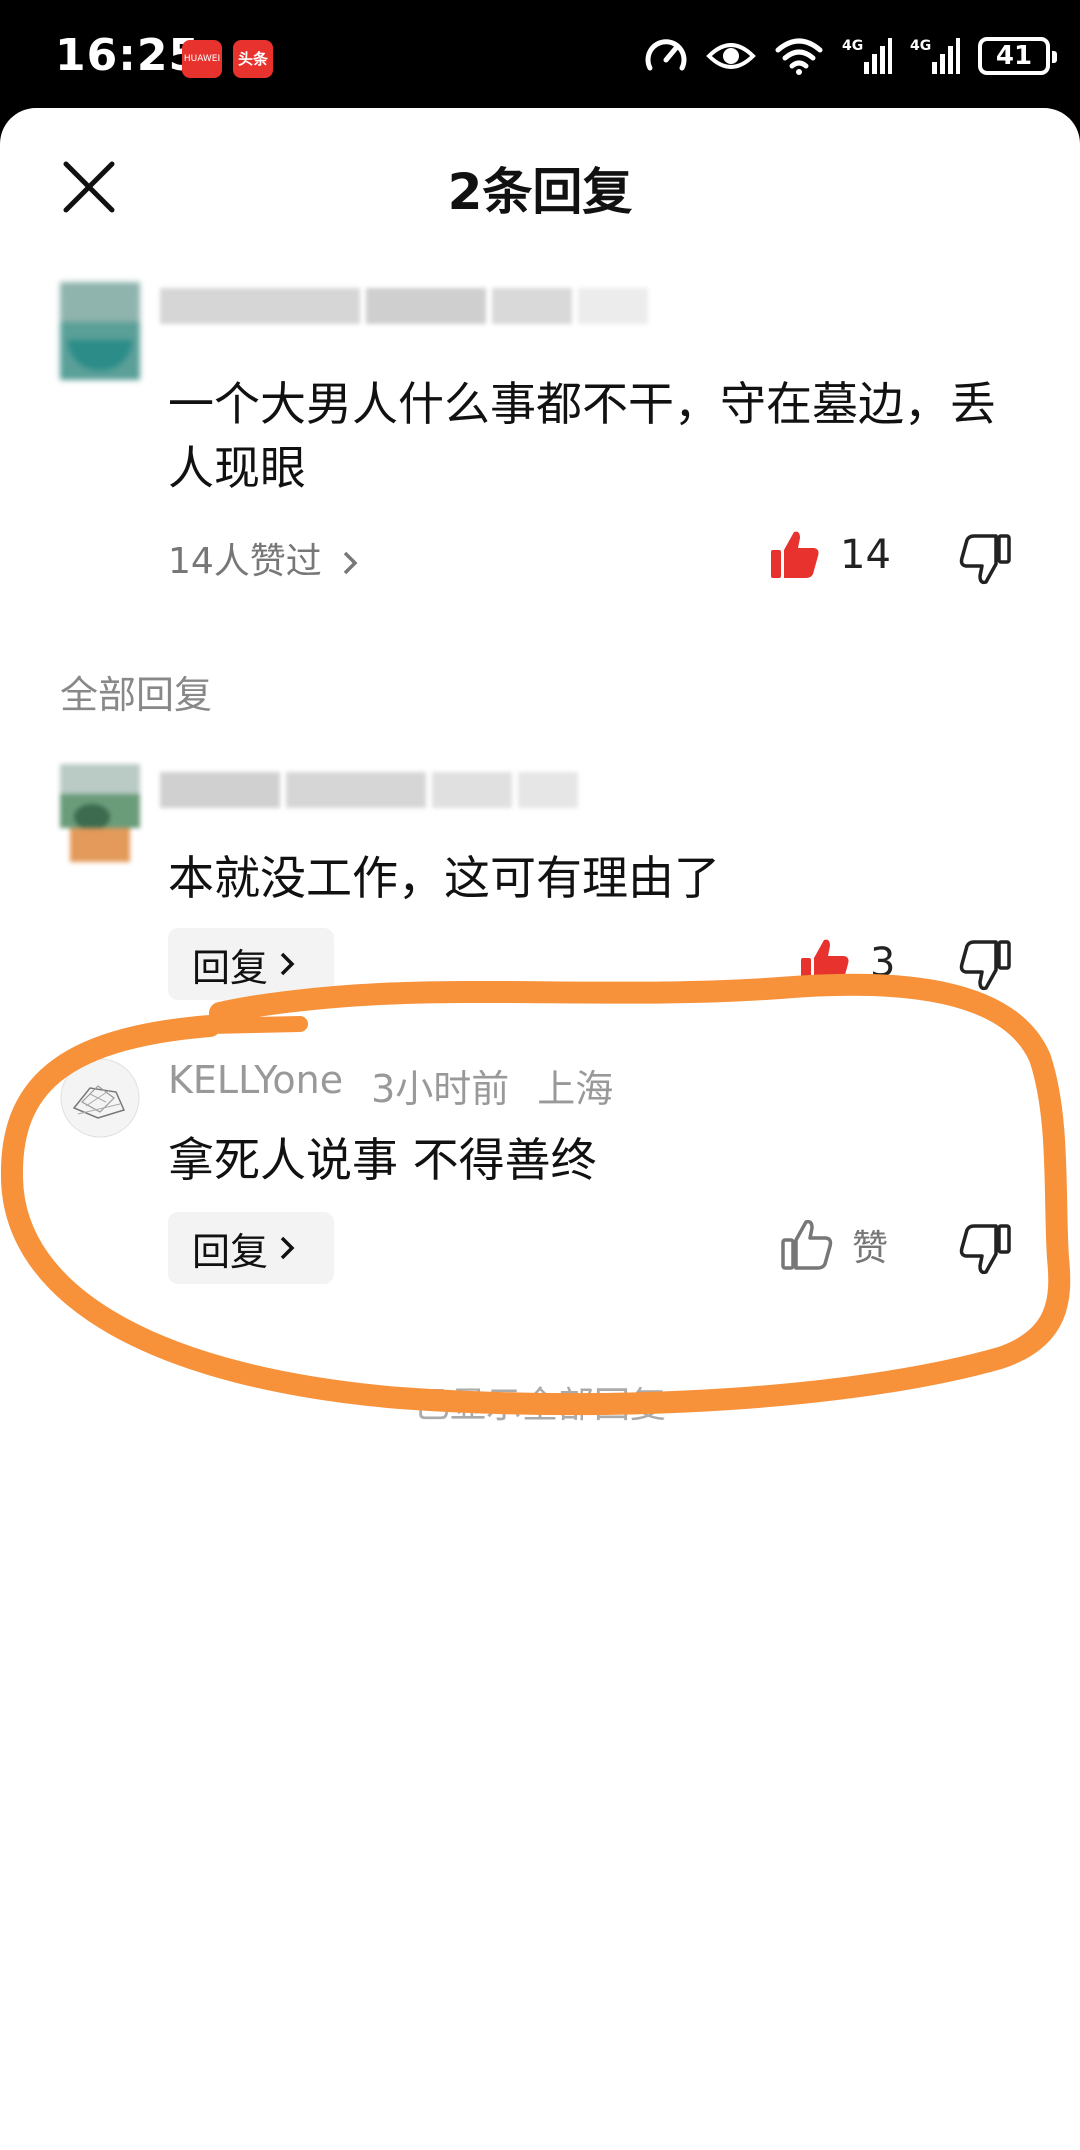 The image size is (1080, 2150). I want to click on comment-text: 一个大男人什么事都不干，守在墓边，丢人现眼, so click(582, 436).